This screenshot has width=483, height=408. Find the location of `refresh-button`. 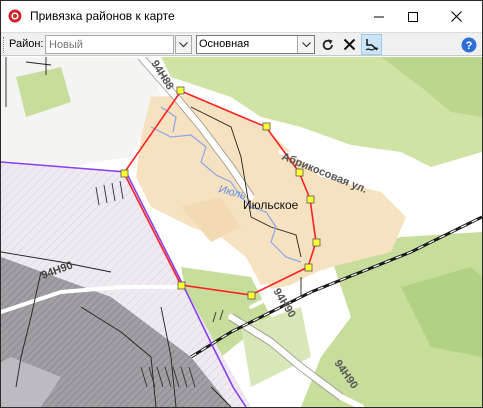

refresh-button is located at coordinates (327, 44).